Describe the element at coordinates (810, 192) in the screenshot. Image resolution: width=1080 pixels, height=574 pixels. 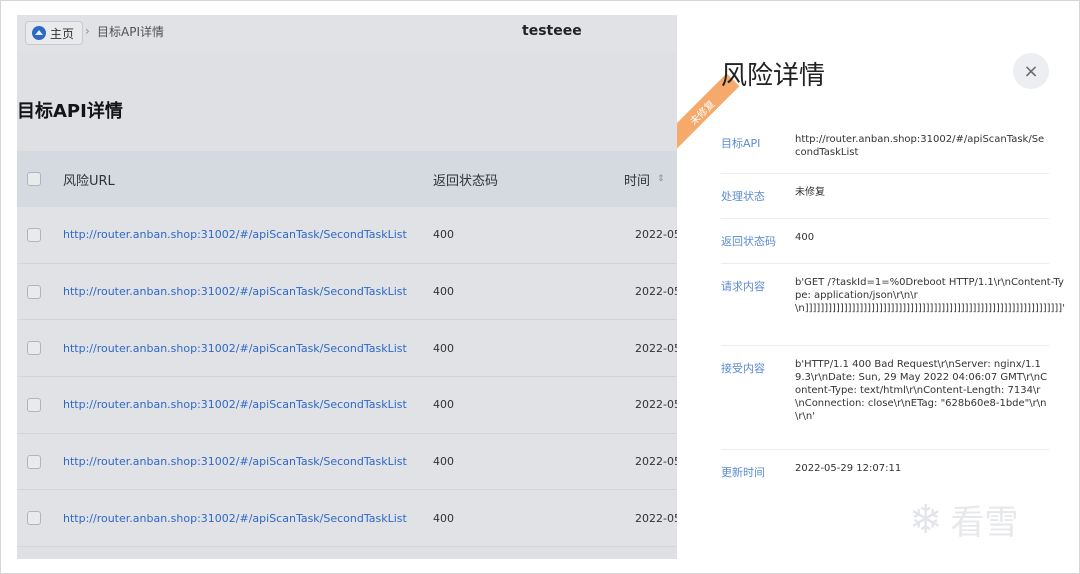
I see `field-value: 未修复` at that location.